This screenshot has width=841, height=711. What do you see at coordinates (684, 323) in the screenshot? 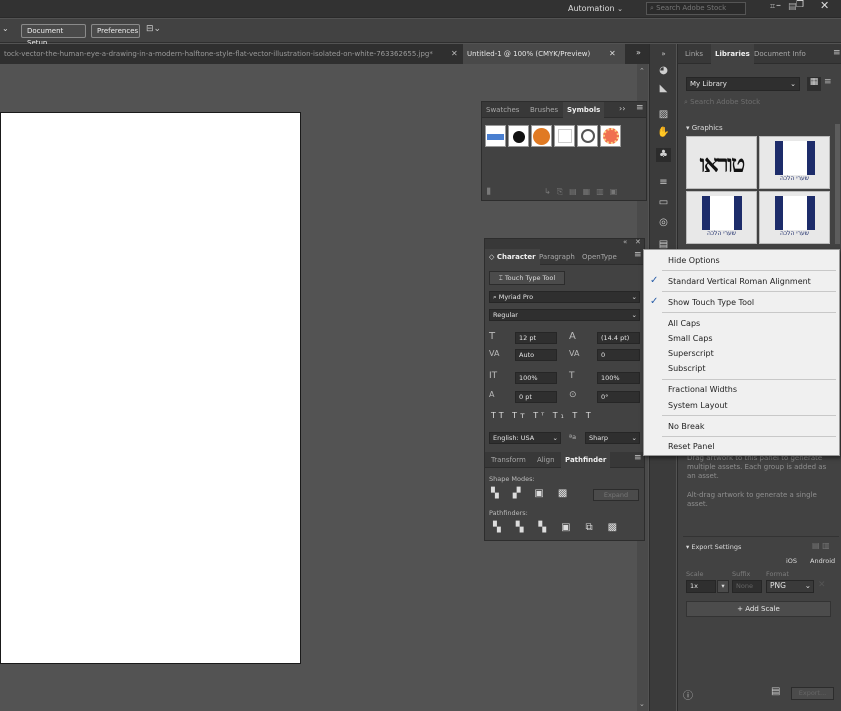
I see `menu-item-all-caps: All Caps` at bounding box center [684, 323].